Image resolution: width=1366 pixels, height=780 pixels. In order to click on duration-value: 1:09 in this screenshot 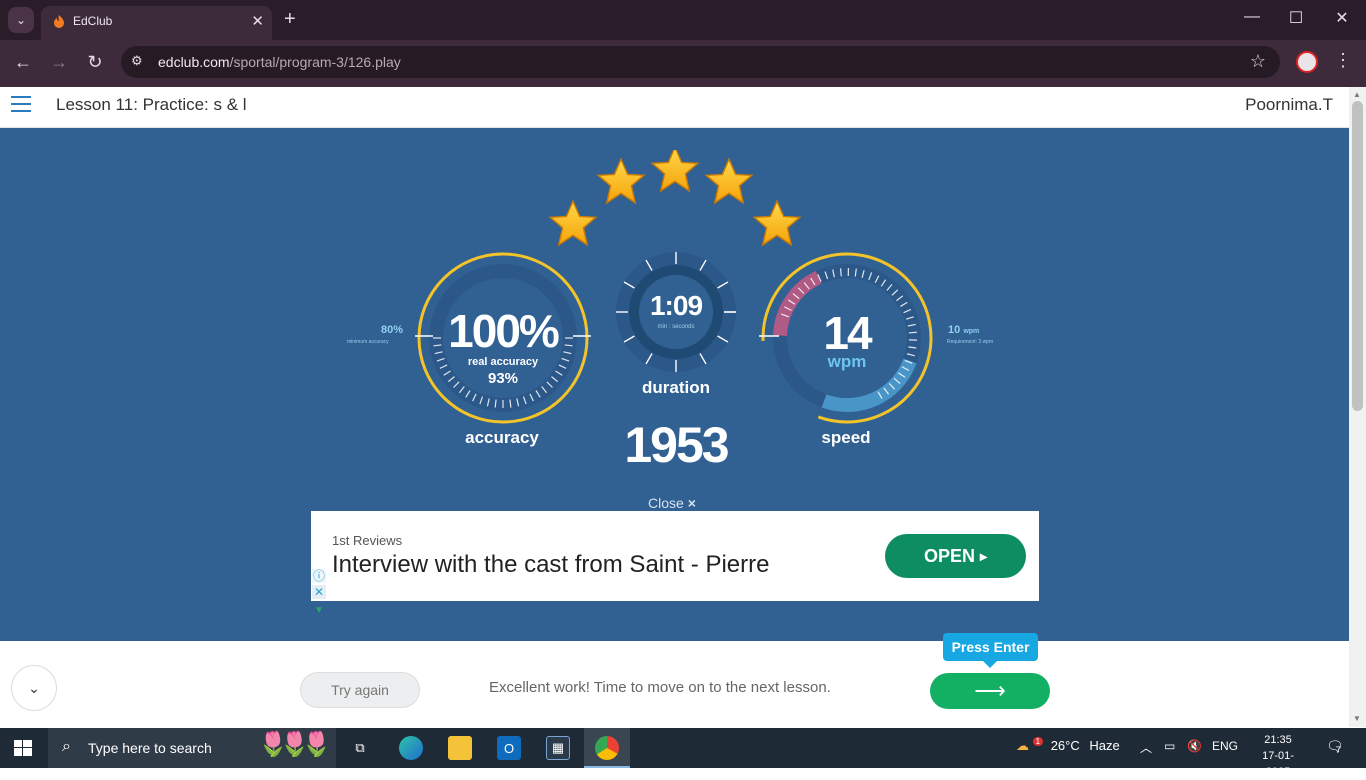, I will do `click(676, 306)`.